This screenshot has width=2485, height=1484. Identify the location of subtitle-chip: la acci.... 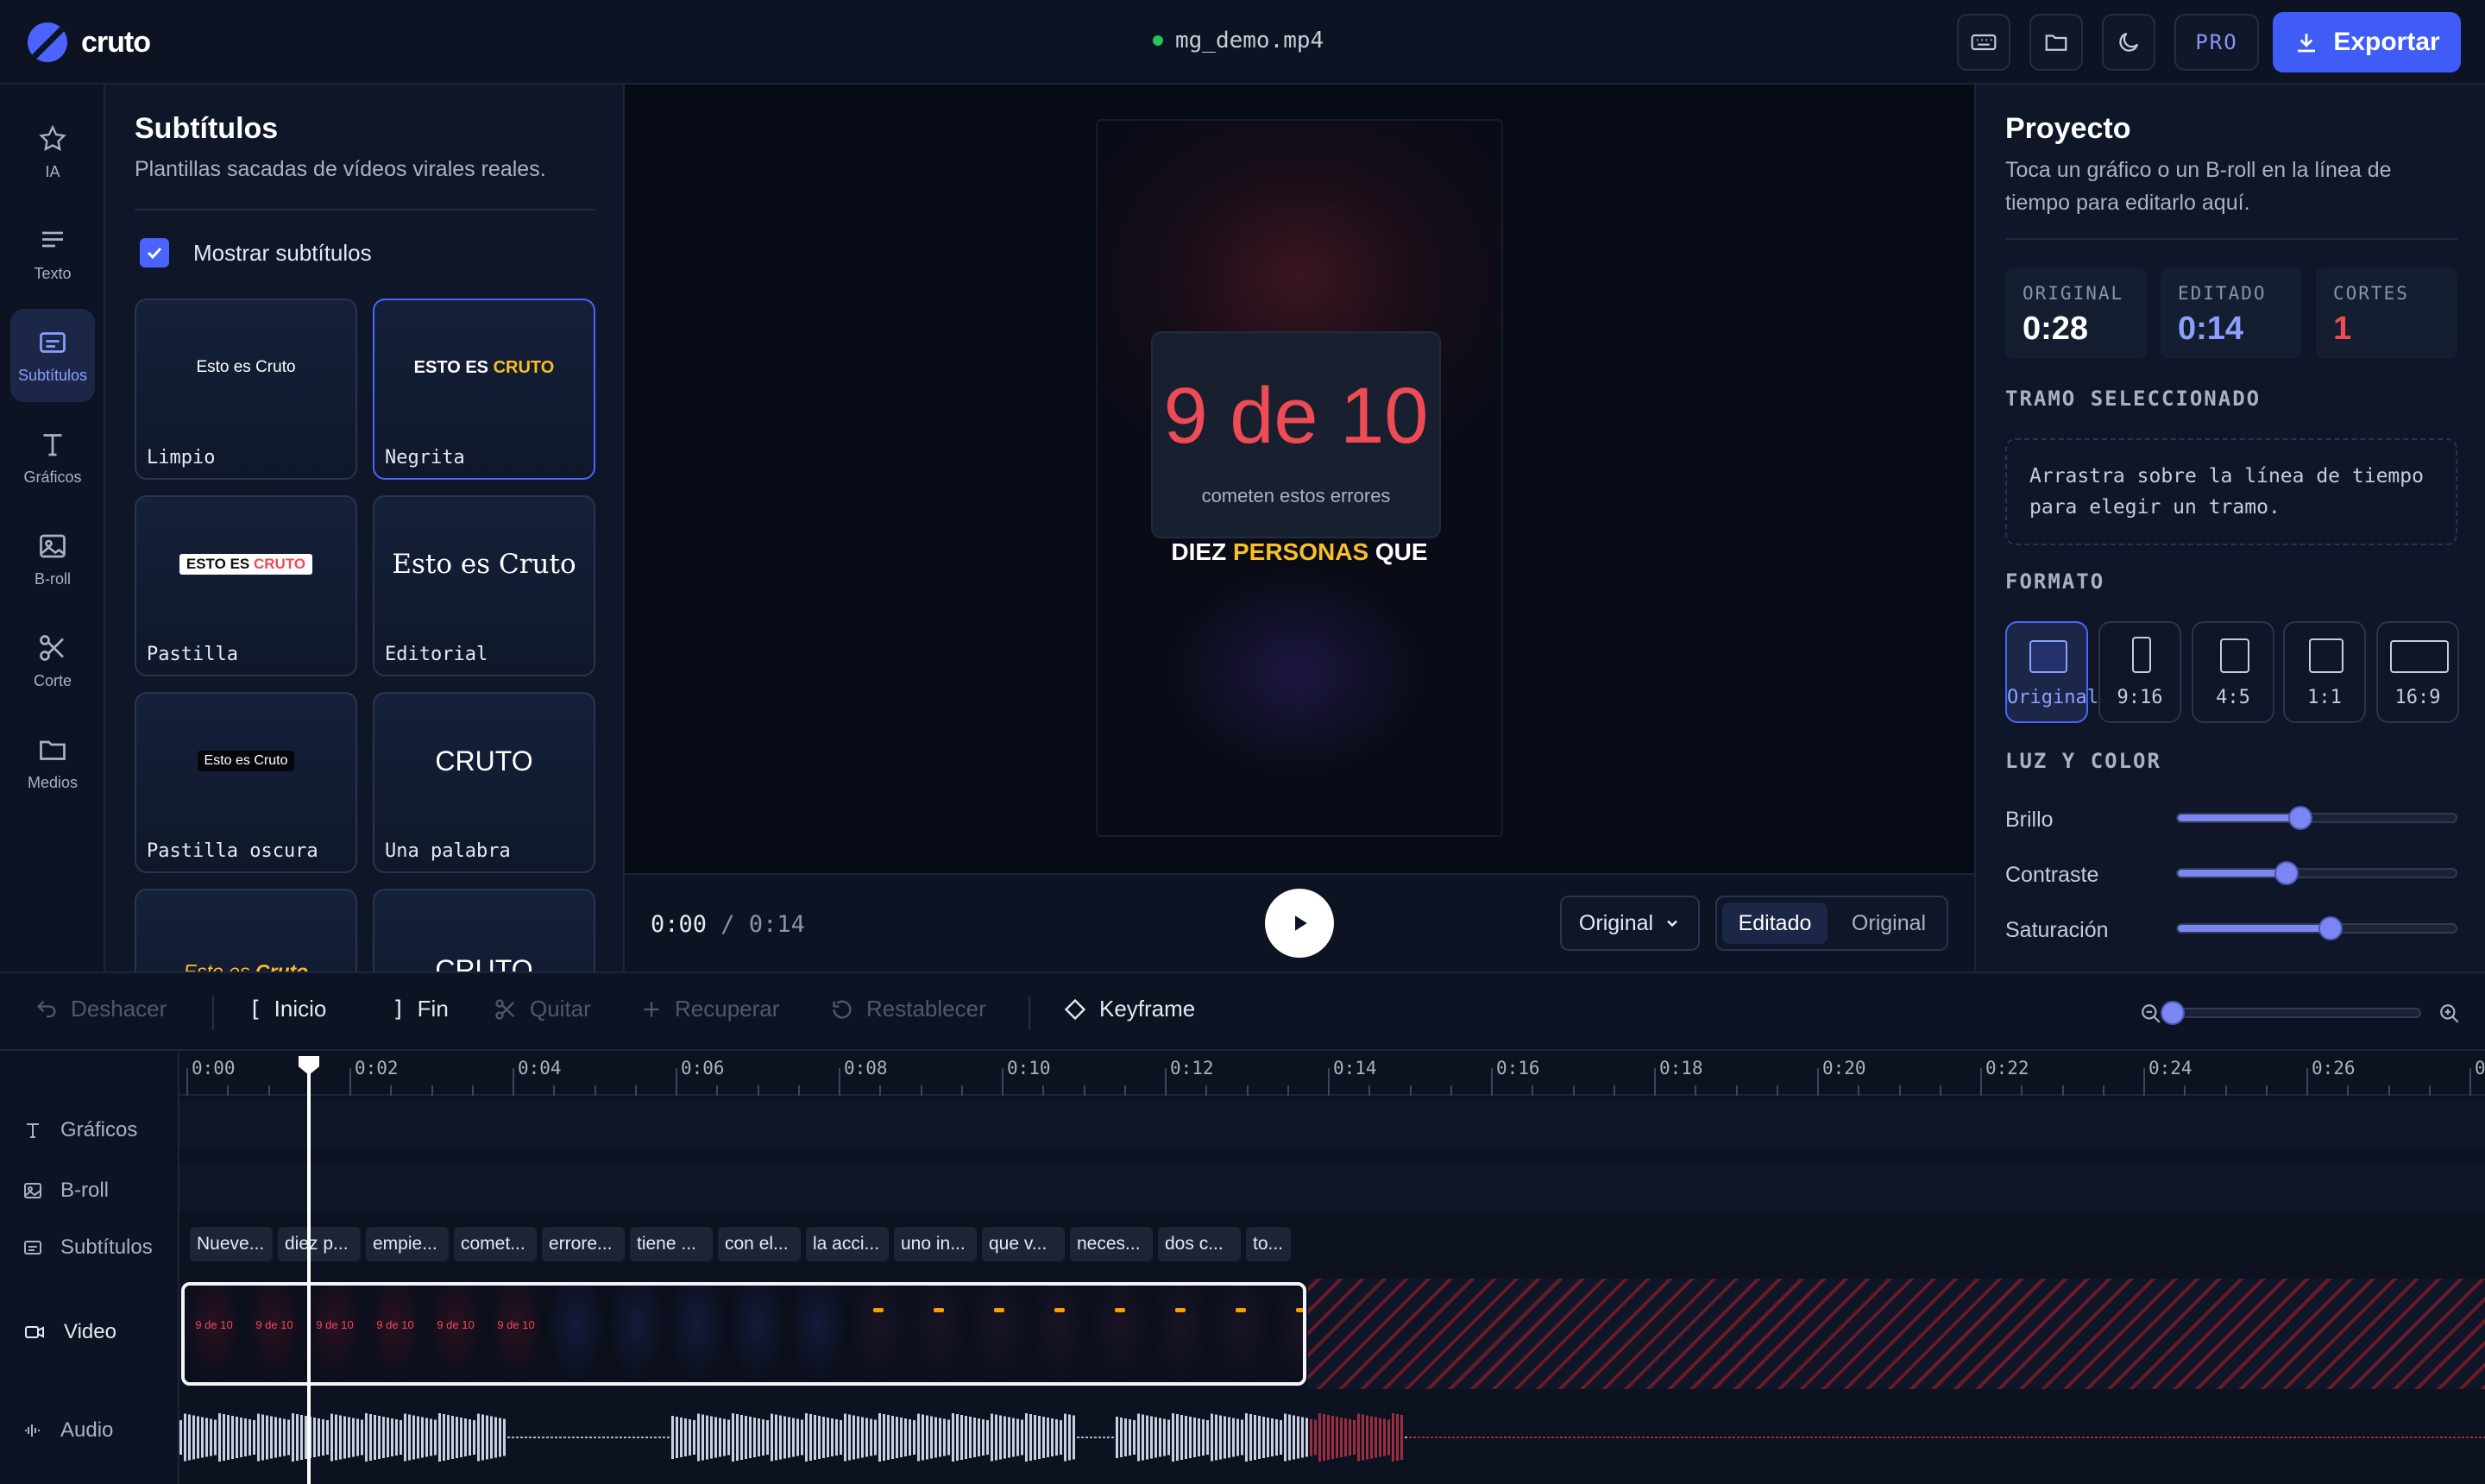
(847, 1244).